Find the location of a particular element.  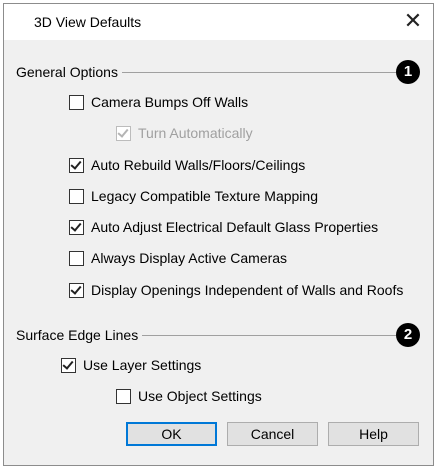

help-button: Help is located at coordinates (373, 434).